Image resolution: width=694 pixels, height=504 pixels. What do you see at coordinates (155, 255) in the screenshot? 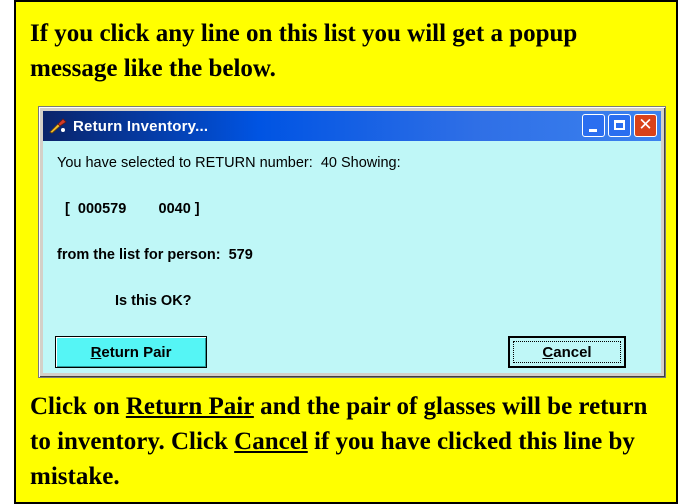
I see `message-person: from the list for person: 579` at bounding box center [155, 255].